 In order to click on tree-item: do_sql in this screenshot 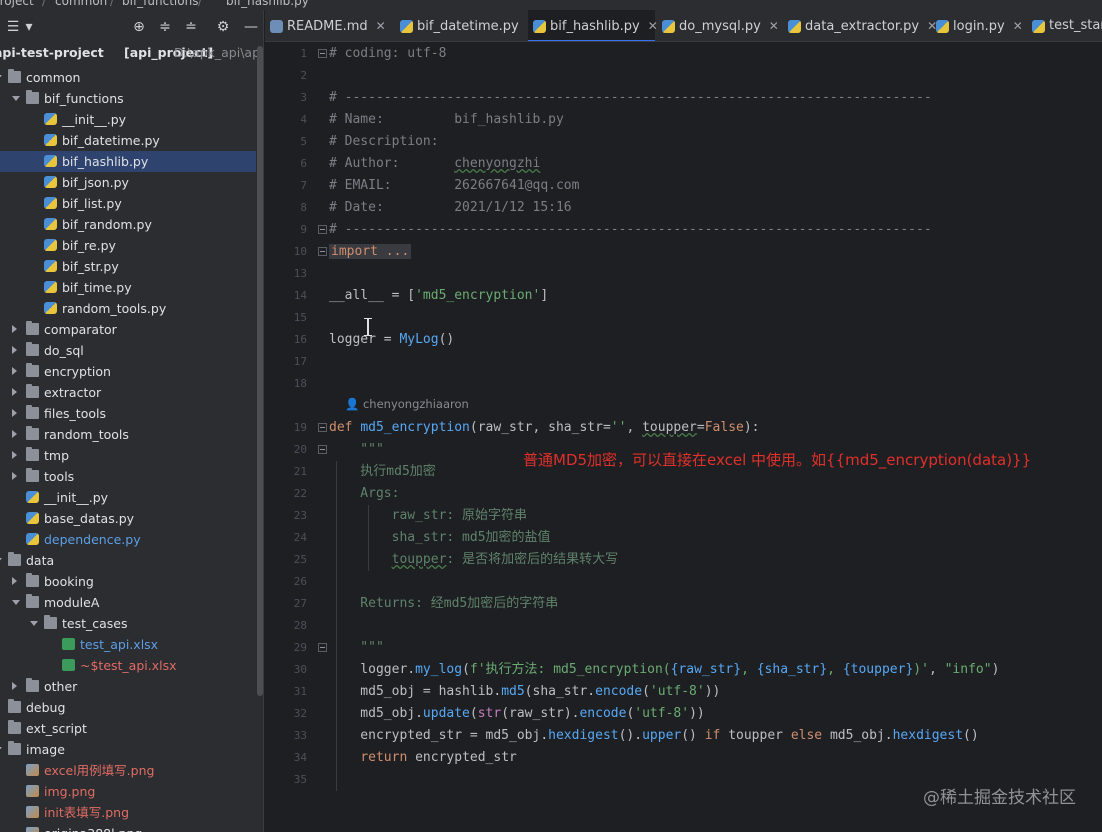, I will do `click(128, 350)`.